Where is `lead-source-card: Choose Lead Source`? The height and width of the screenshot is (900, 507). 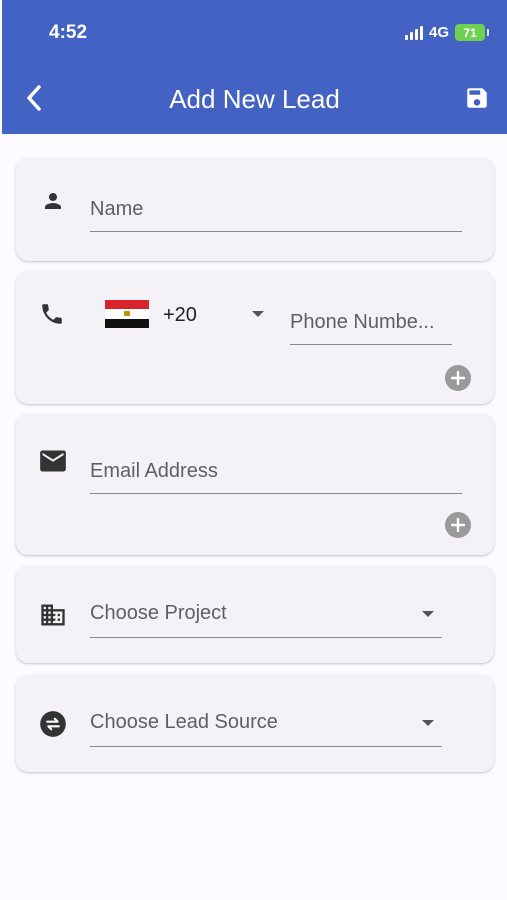 lead-source-card: Choose Lead Source is located at coordinates (255, 723).